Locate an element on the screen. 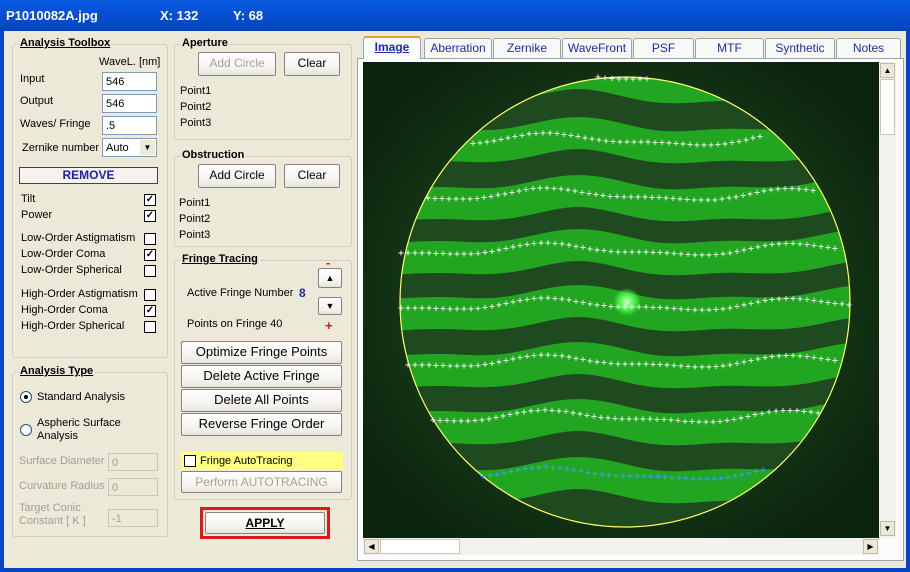 This screenshot has height=572, width=910. scroll-left-button: ◀ is located at coordinates (371, 546).